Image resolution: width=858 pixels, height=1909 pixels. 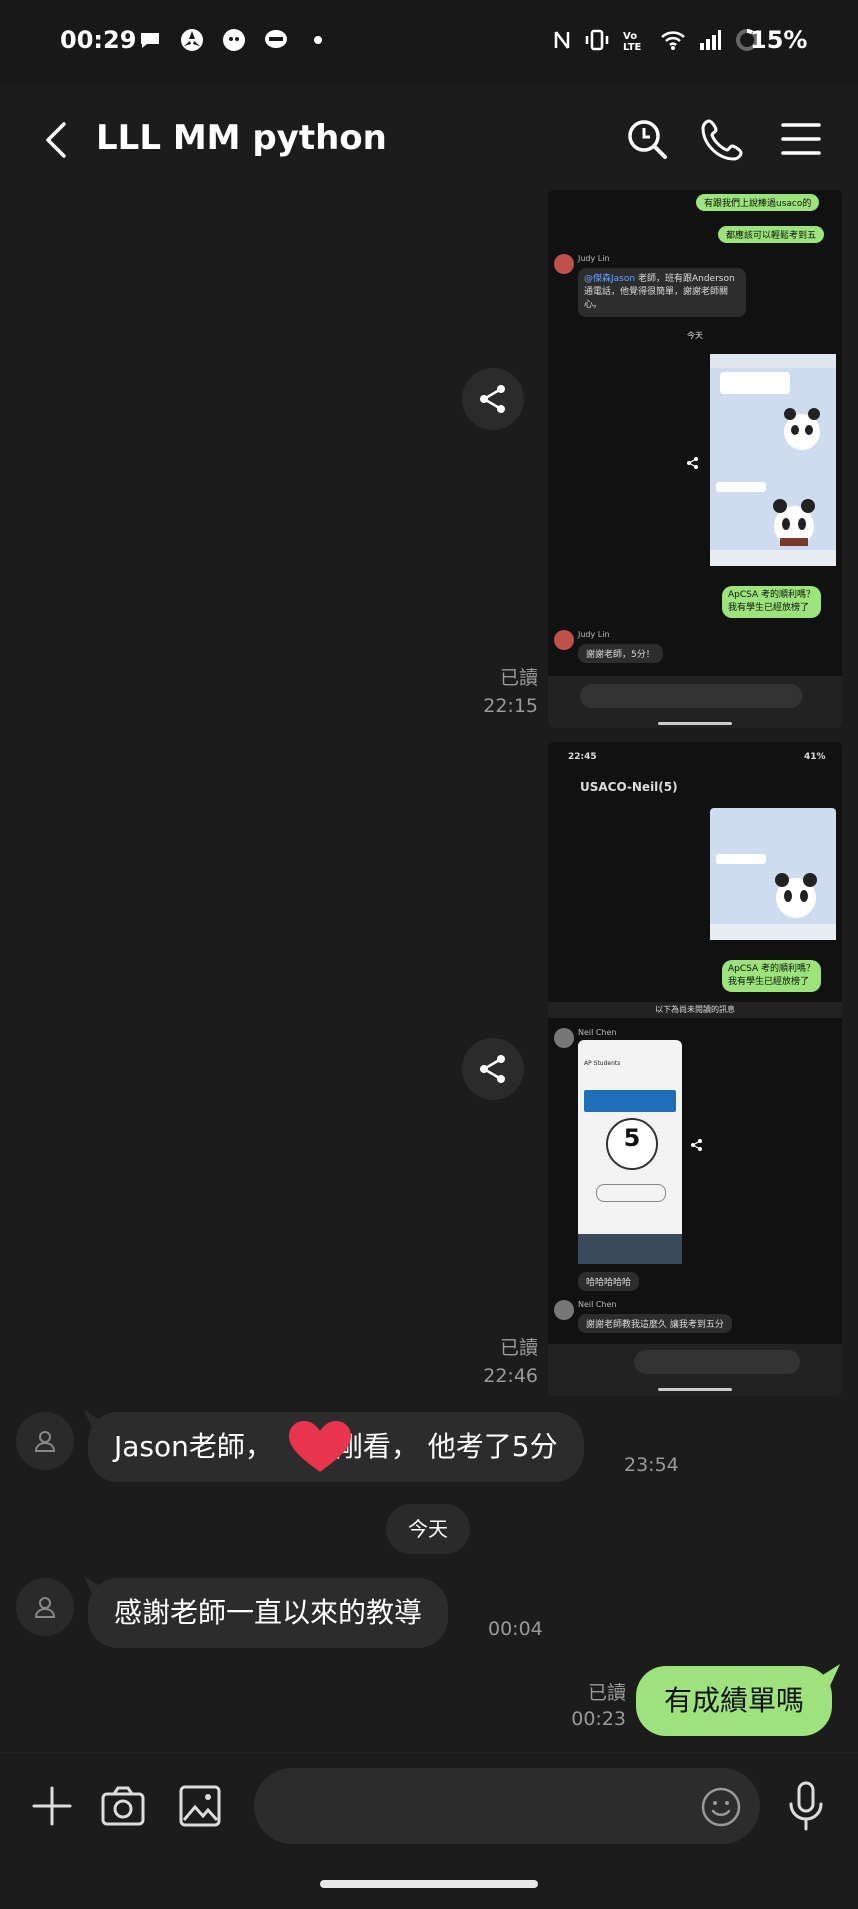 What do you see at coordinates (510, 706) in the screenshot?
I see `time-1: 22:15` at bounding box center [510, 706].